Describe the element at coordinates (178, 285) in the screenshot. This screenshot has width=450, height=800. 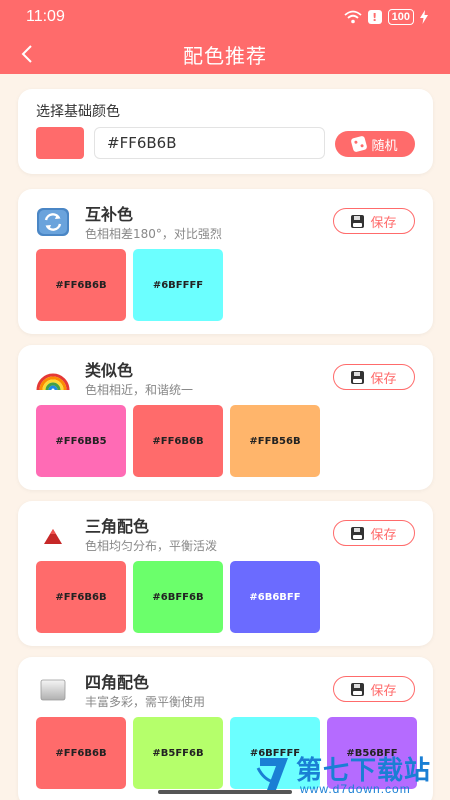
I see `color-swatch: #6BFFFF` at that location.